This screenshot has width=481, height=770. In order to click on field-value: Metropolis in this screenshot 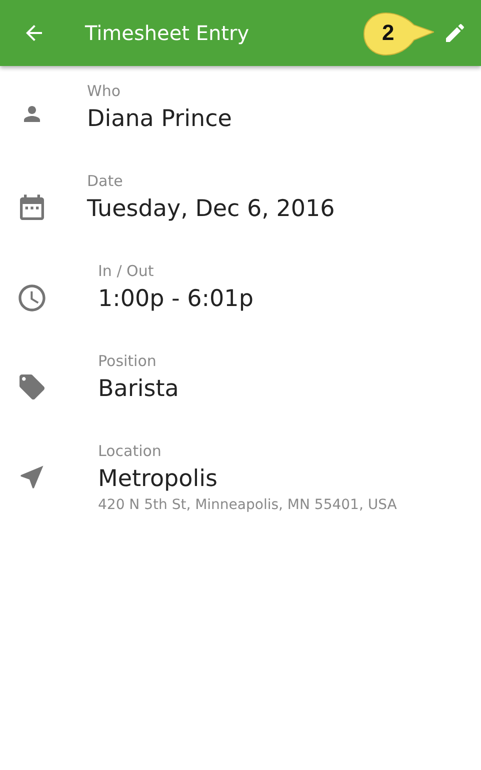, I will do `click(158, 479)`.